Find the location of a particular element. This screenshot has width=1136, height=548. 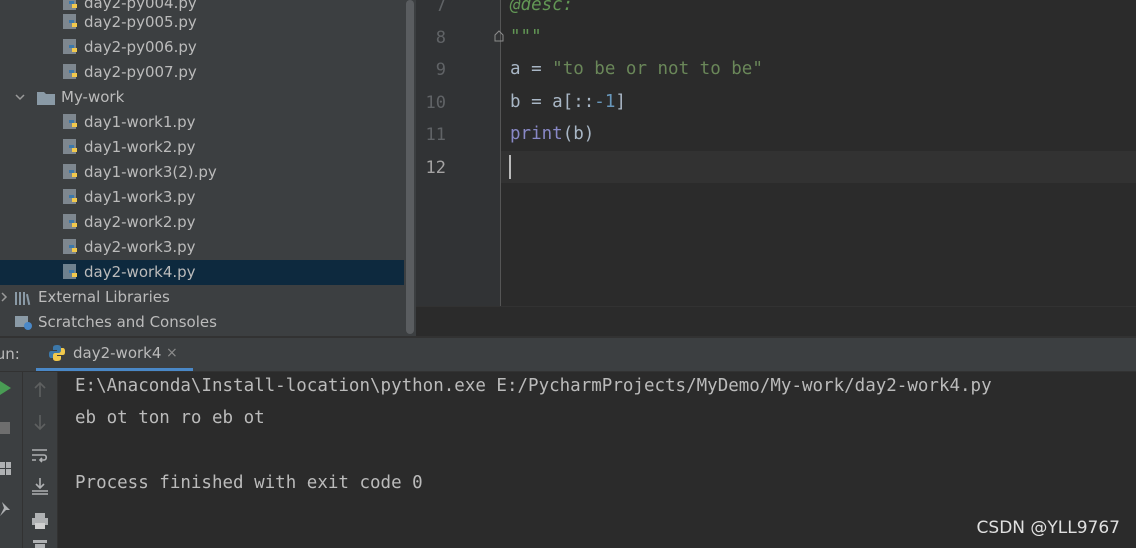

scroll-to-end-icon is located at coordinates (40, 486).